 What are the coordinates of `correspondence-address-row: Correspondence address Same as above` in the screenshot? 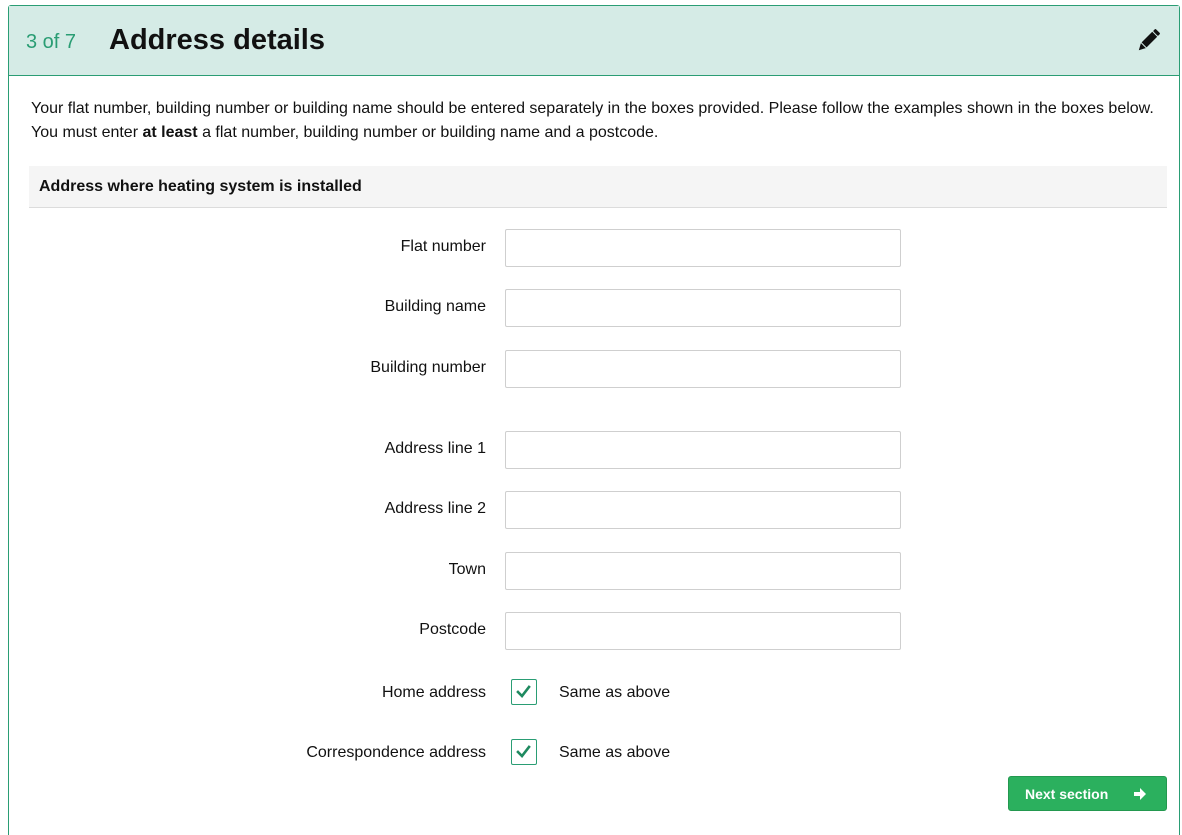 It's located at (595, 754).